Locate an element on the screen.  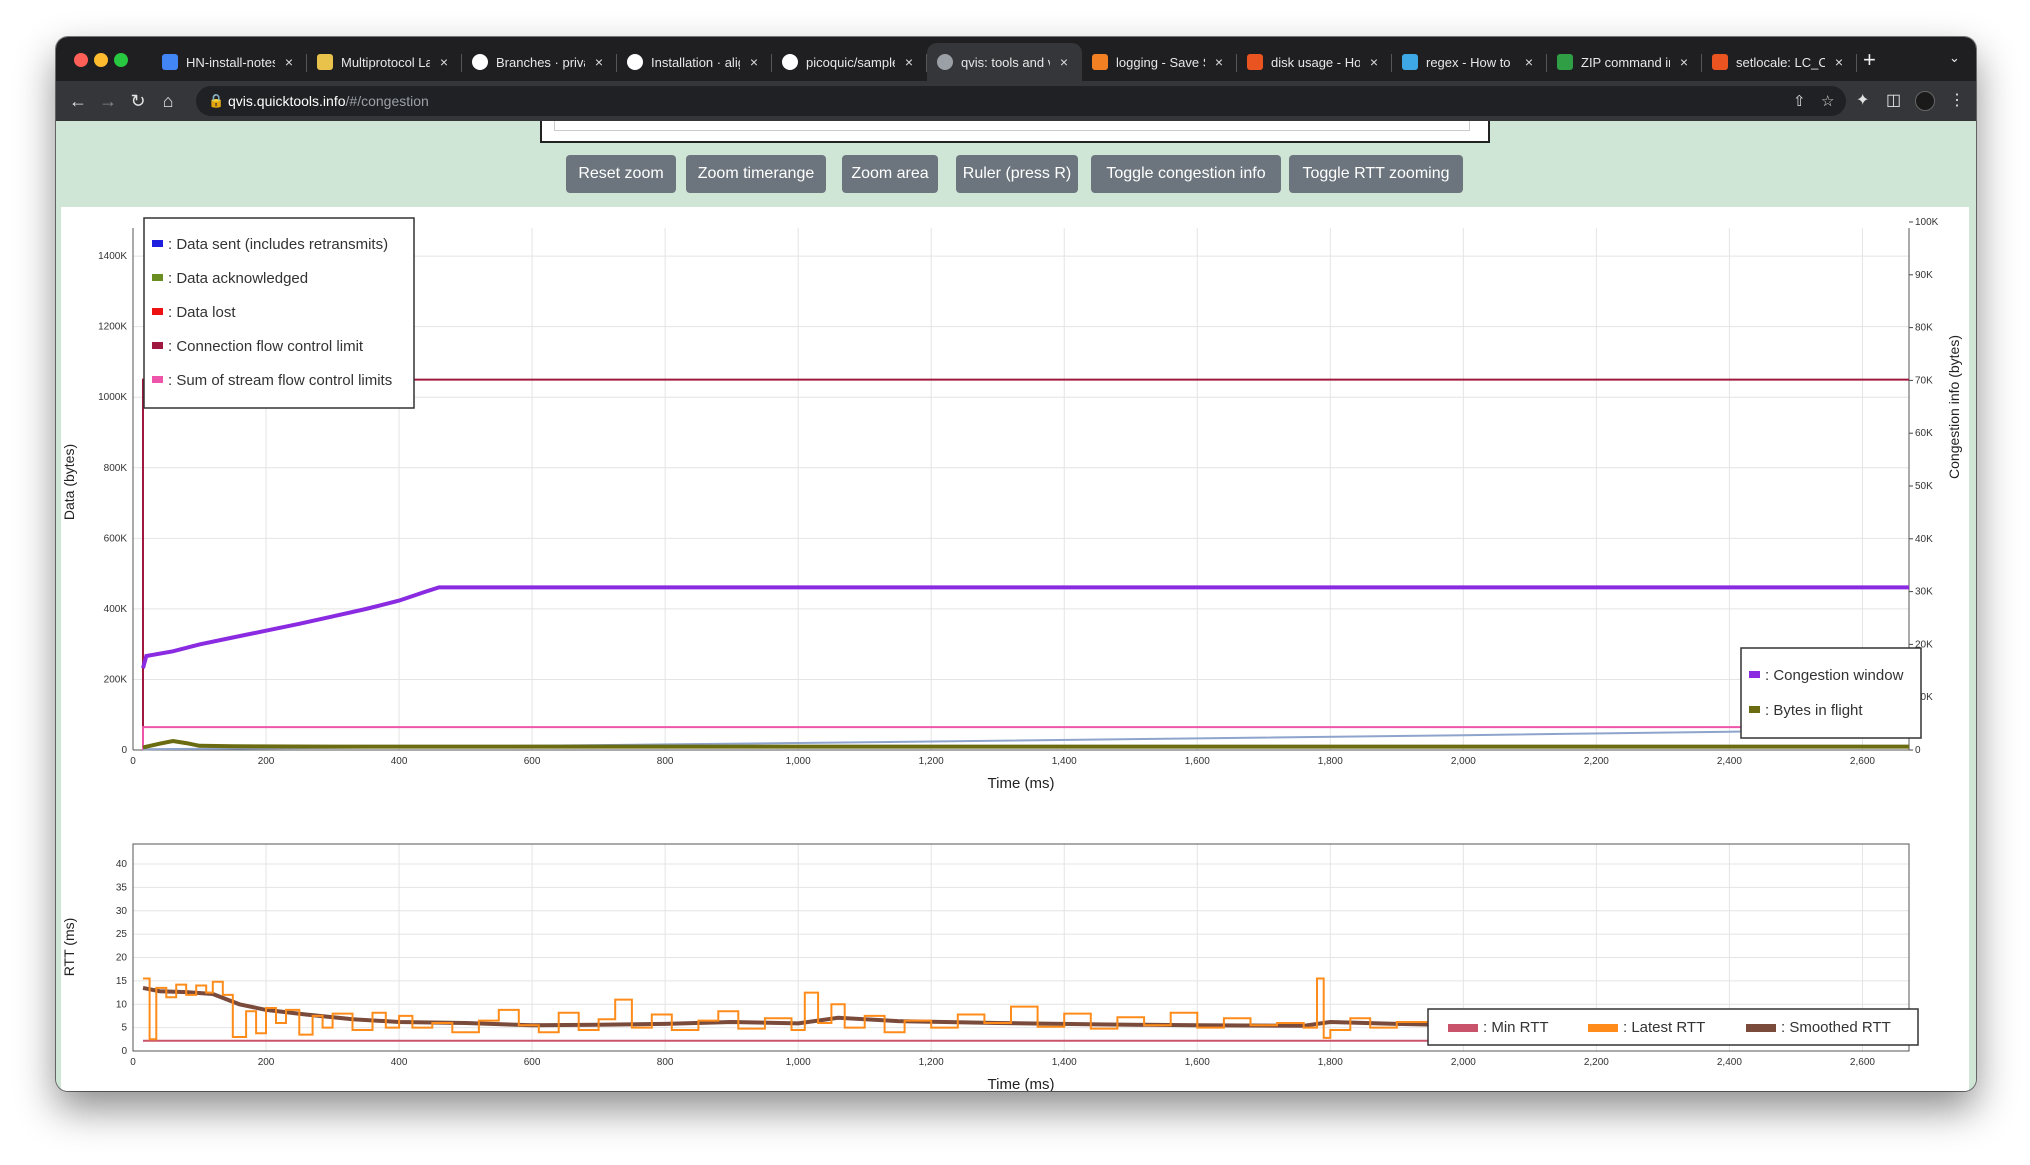
x-tick-label: 2,200 is located at coordinates (1596, 1062).